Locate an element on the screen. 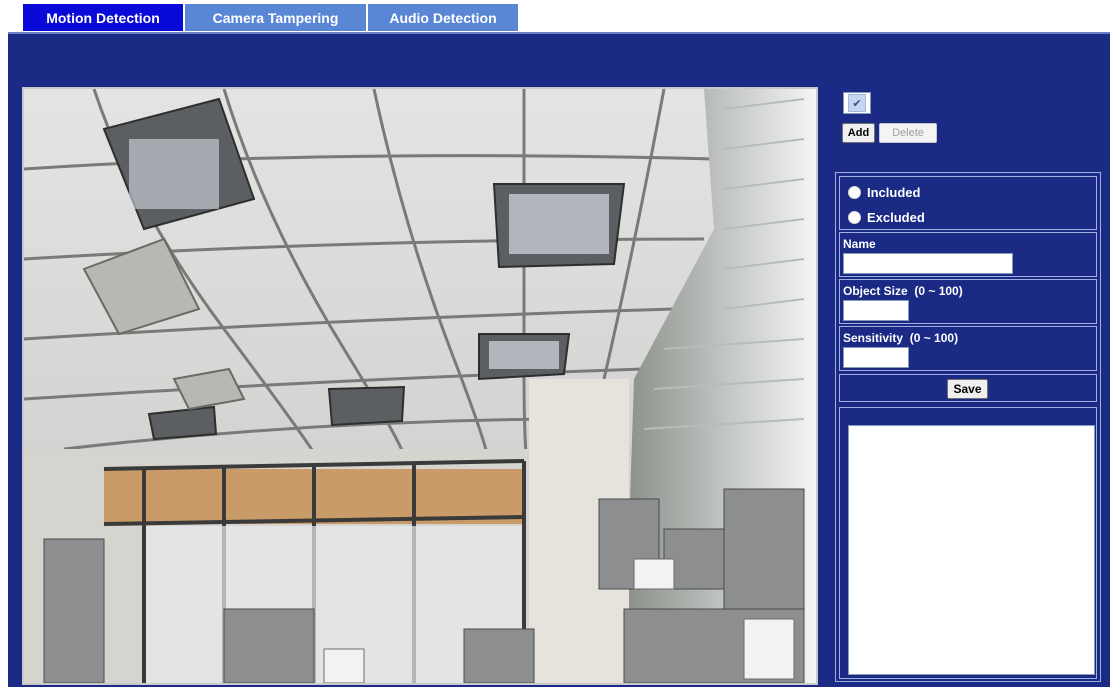 This screenshot has height=687, width=1110. excluded-radio: Excluded is located at coordinates (886, 217).